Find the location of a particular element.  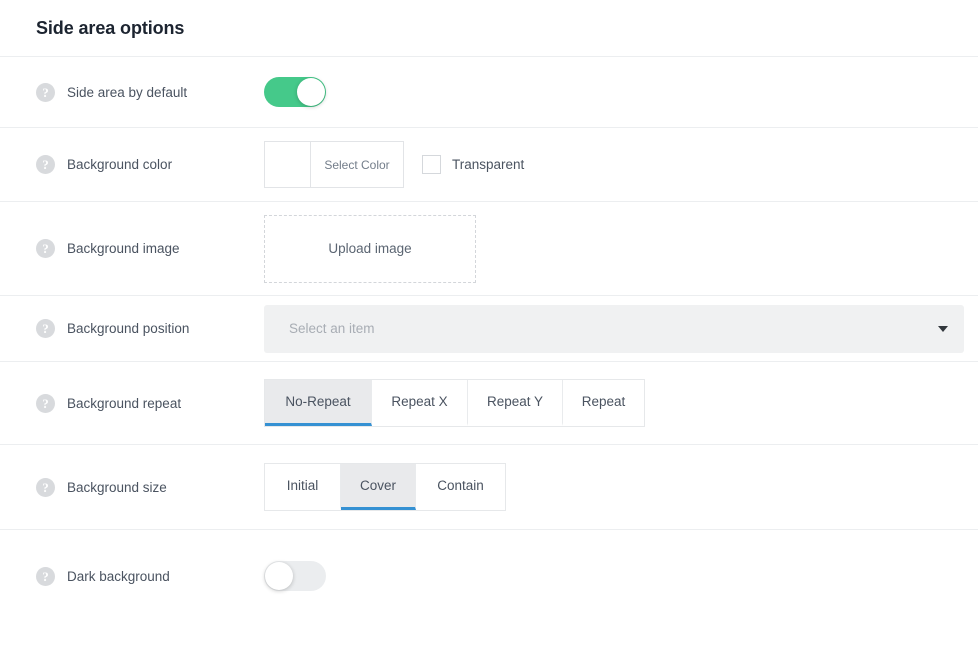

control-cell: Upload image is located at coordinates (616, 248).